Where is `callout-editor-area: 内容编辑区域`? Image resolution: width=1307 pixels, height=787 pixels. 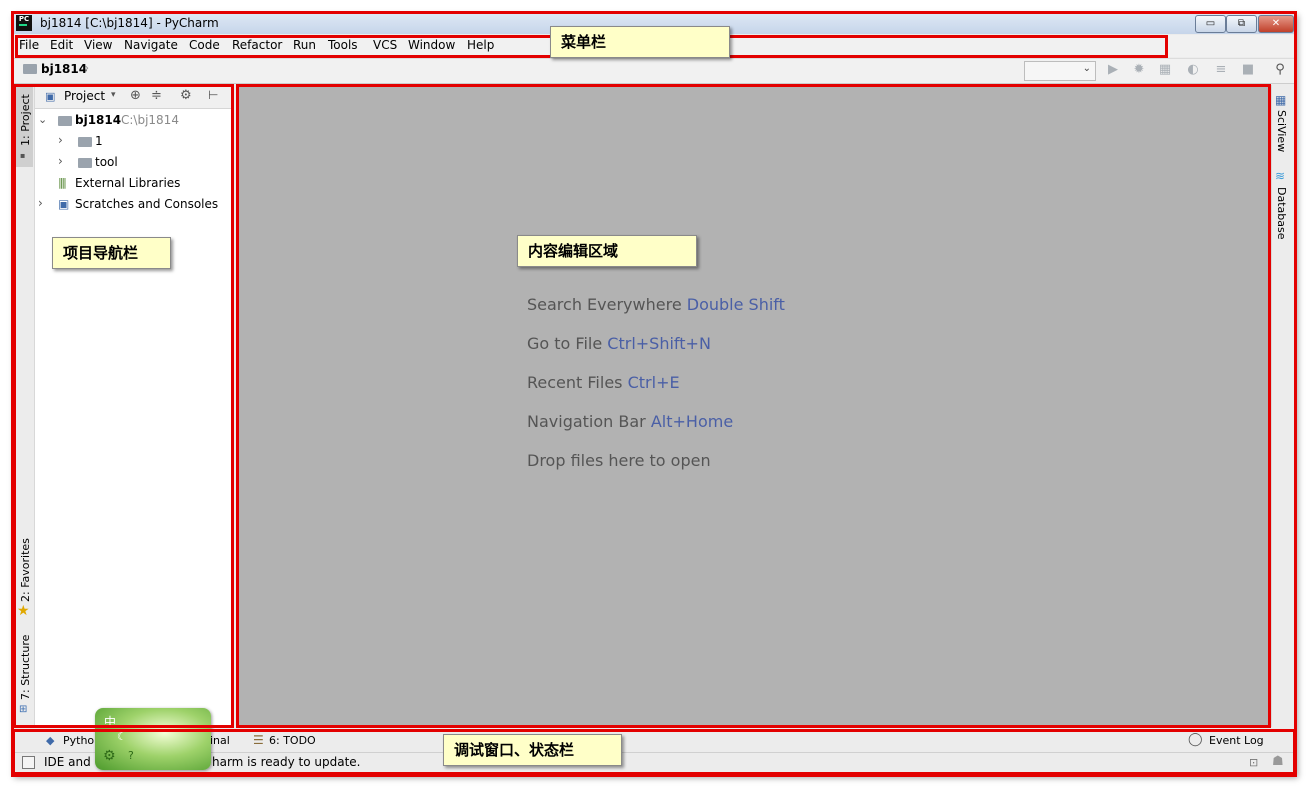
callout-editor-area: 内容编辑区域 is located at coordinates (607, 251).